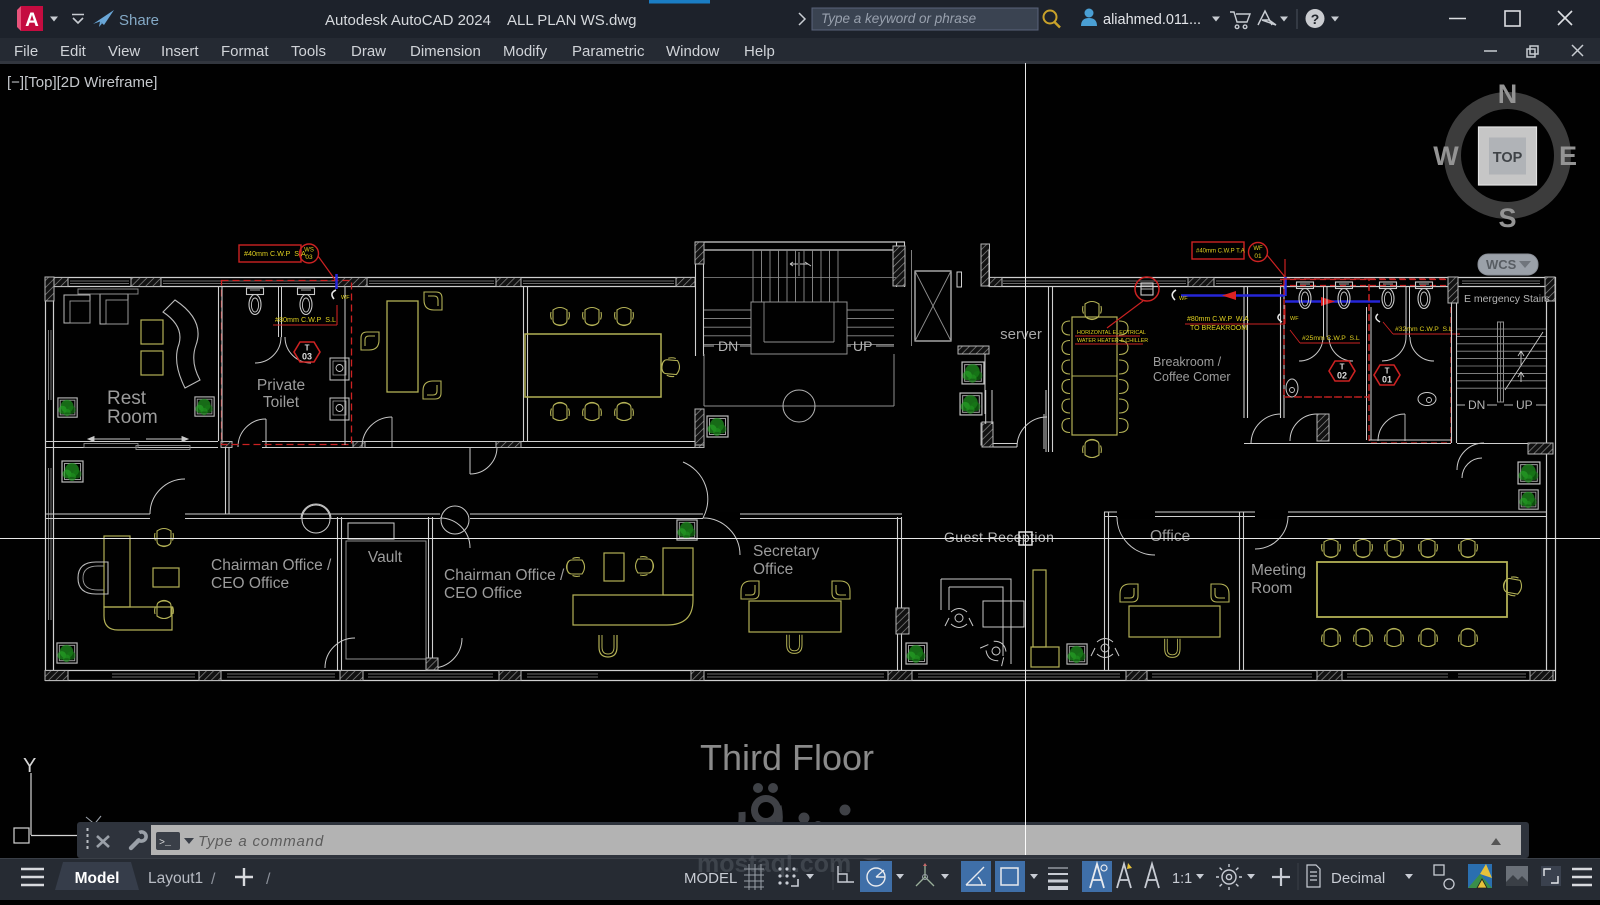  Describe the element at coordinates (139, 20) in the screenshot. I see `svg-text: Share` at that location.